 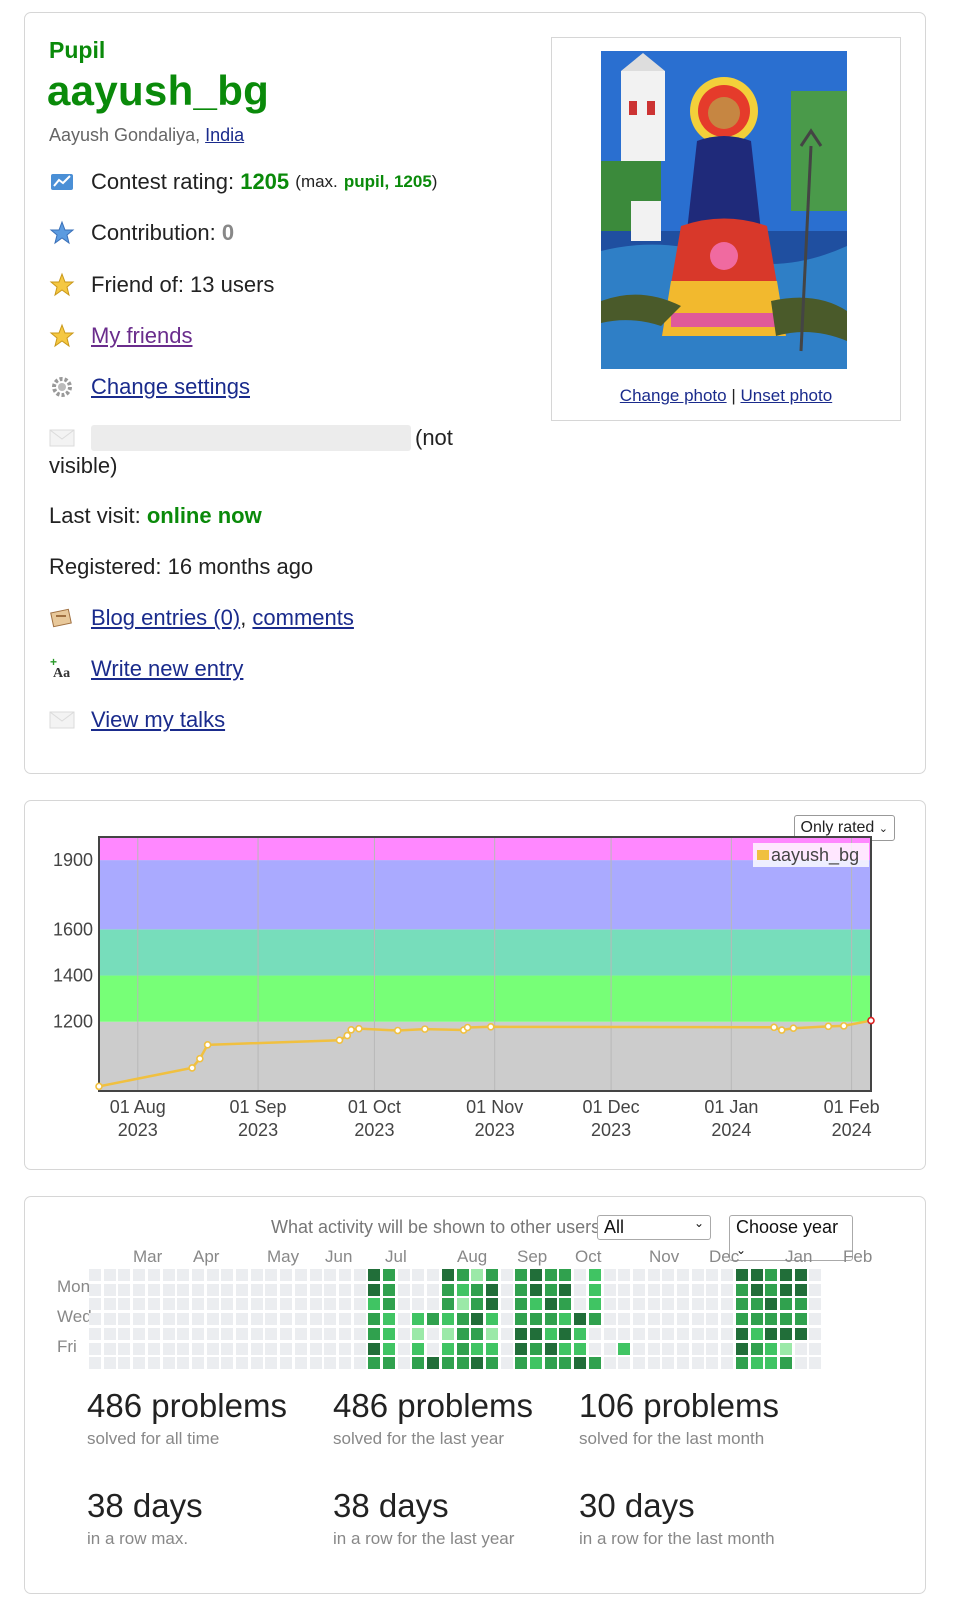 I want to click on unset-photo-link: Unset photo, so click(x=787, y=395).